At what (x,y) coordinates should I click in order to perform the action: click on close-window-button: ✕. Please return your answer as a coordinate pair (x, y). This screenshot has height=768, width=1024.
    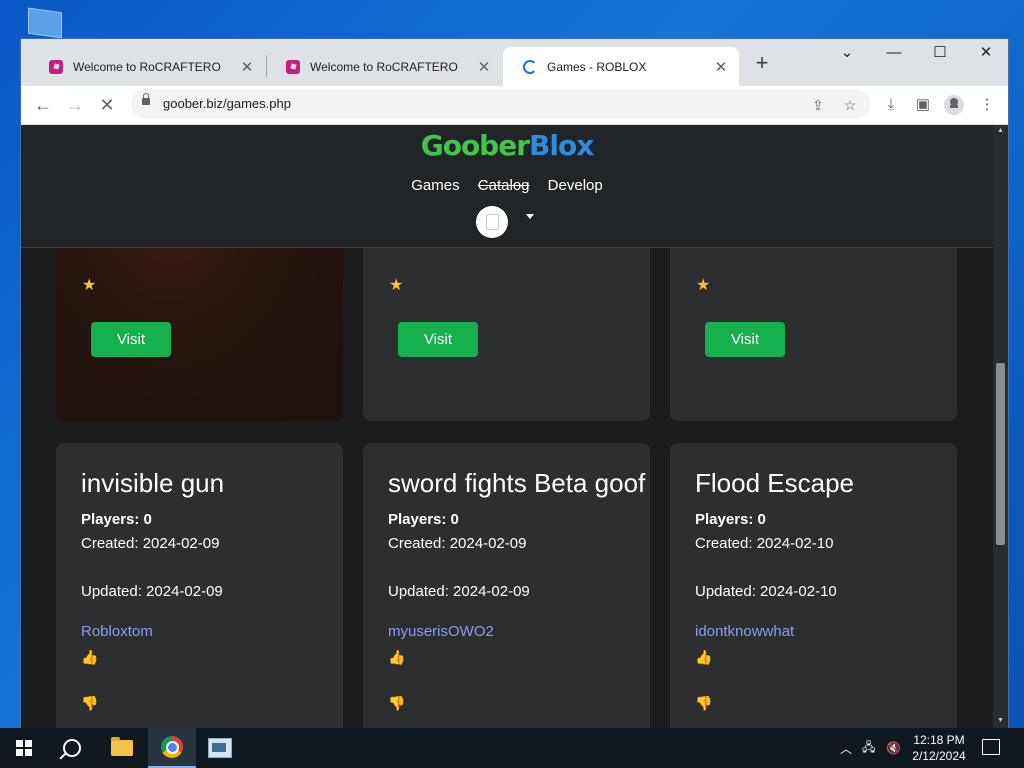
    Looking at the image, I should click on (985, 54).